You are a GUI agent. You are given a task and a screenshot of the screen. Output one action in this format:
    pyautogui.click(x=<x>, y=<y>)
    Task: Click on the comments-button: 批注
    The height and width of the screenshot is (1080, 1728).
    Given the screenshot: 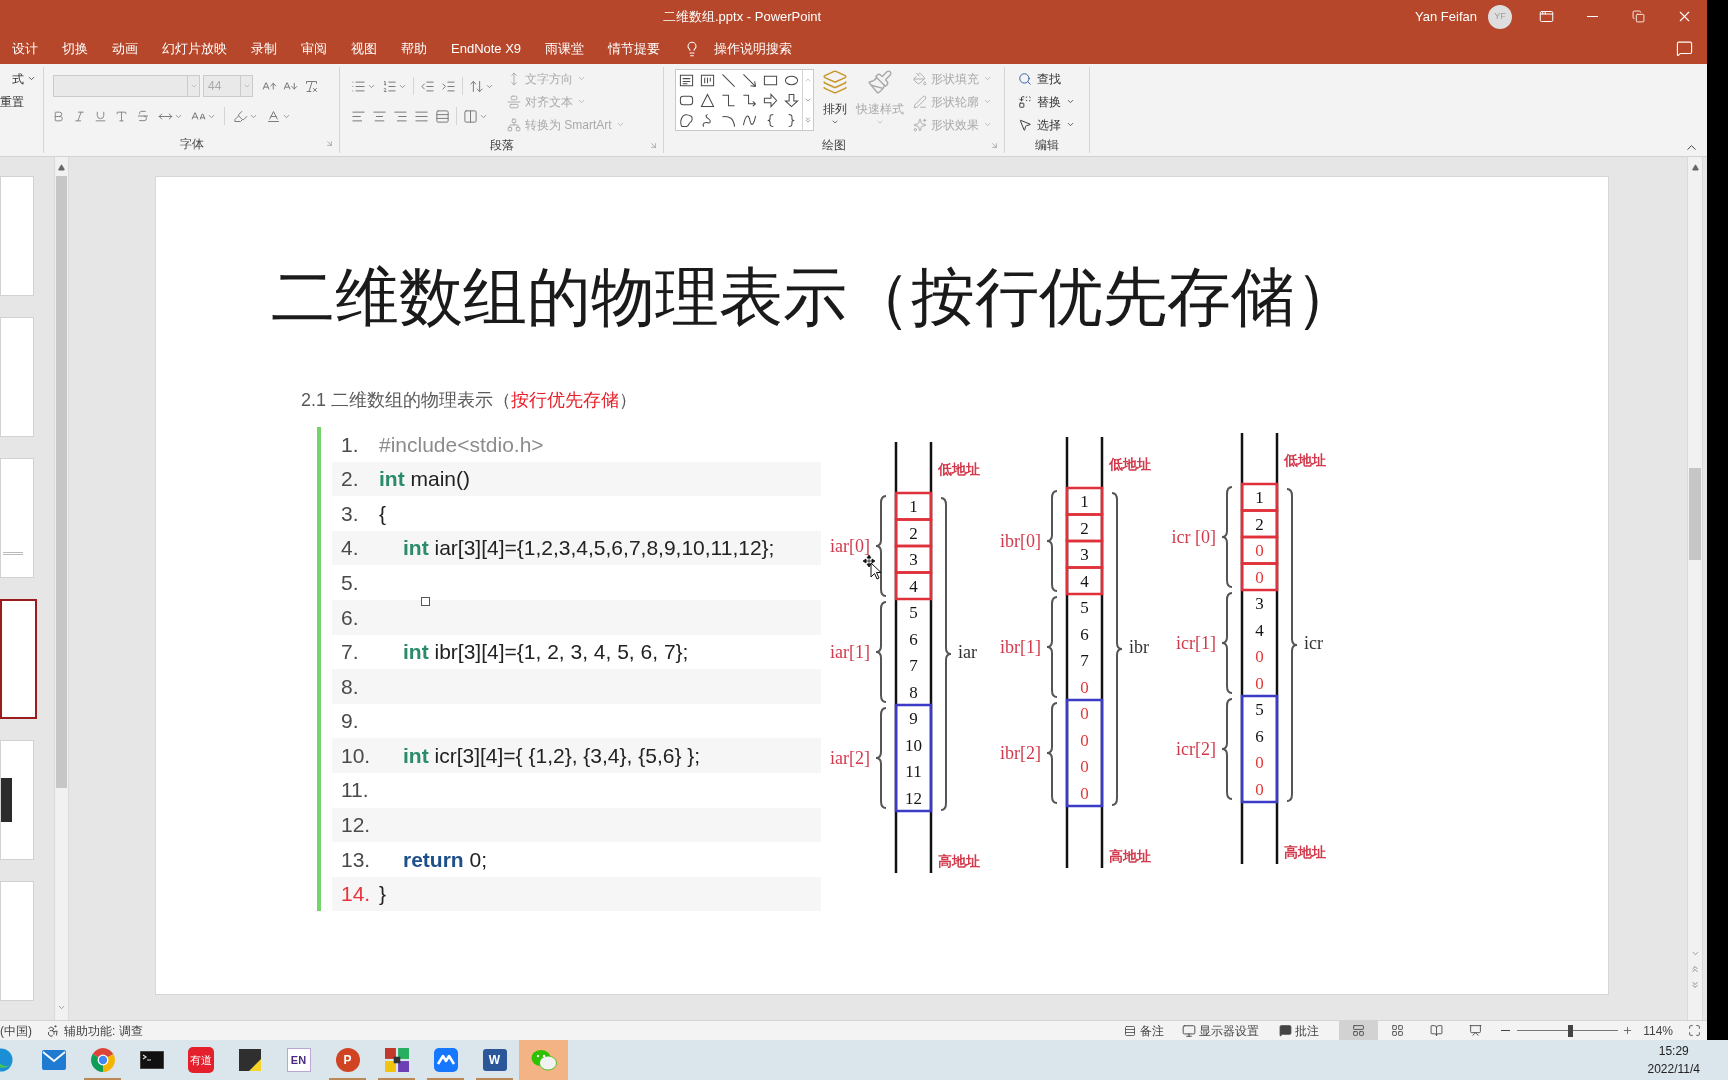 What is the action you would take?
    pyautogui.click(x=1299, y=1030)
    